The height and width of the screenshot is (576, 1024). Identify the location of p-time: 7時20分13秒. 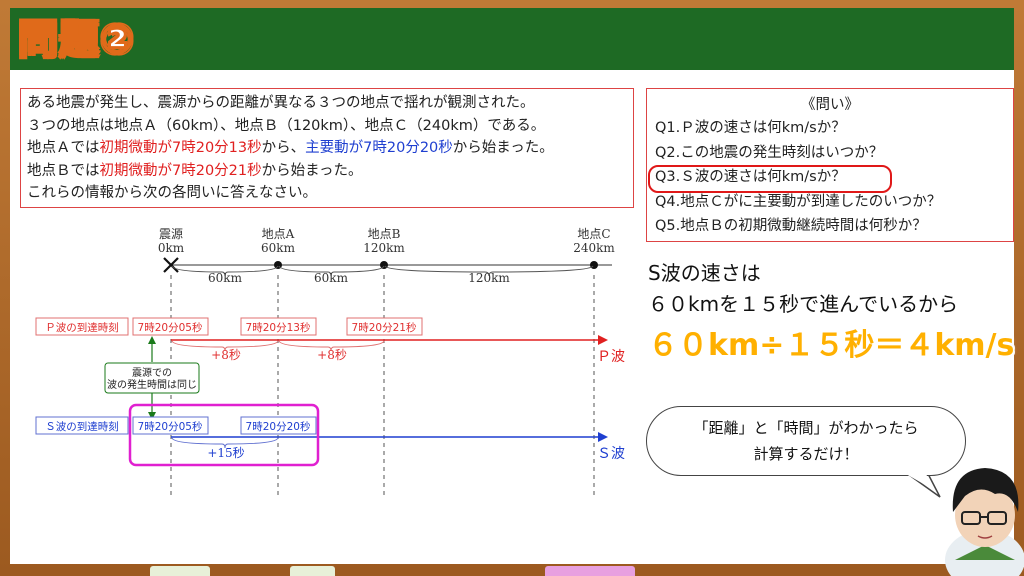
(278, 327).